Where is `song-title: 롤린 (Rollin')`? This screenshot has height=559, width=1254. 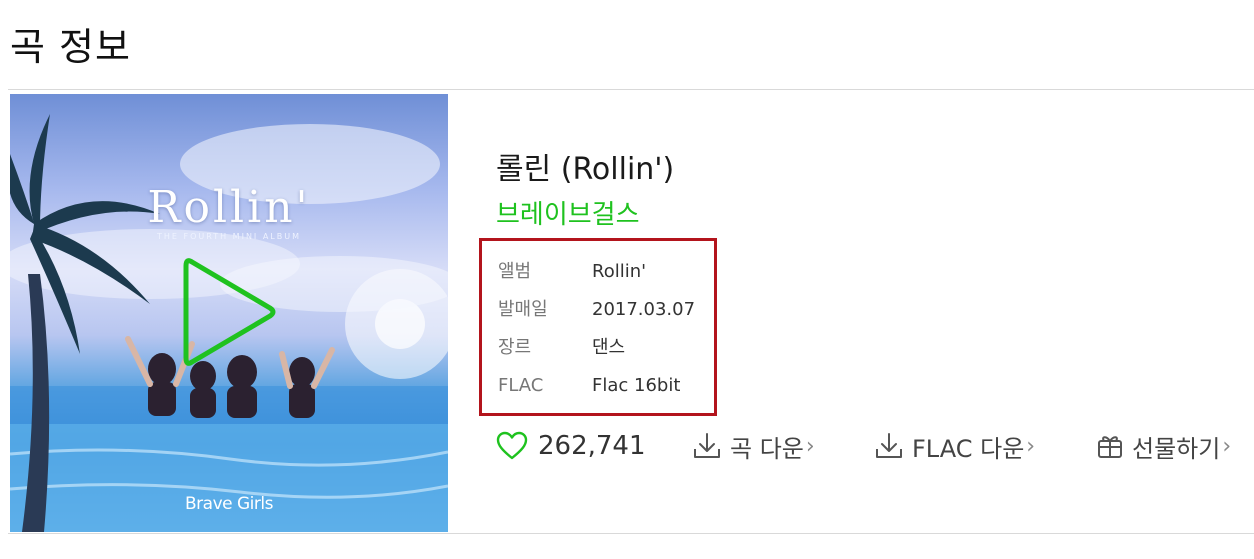 song-title: 롤린 (Rollin') is located at coordinates (585, 169).